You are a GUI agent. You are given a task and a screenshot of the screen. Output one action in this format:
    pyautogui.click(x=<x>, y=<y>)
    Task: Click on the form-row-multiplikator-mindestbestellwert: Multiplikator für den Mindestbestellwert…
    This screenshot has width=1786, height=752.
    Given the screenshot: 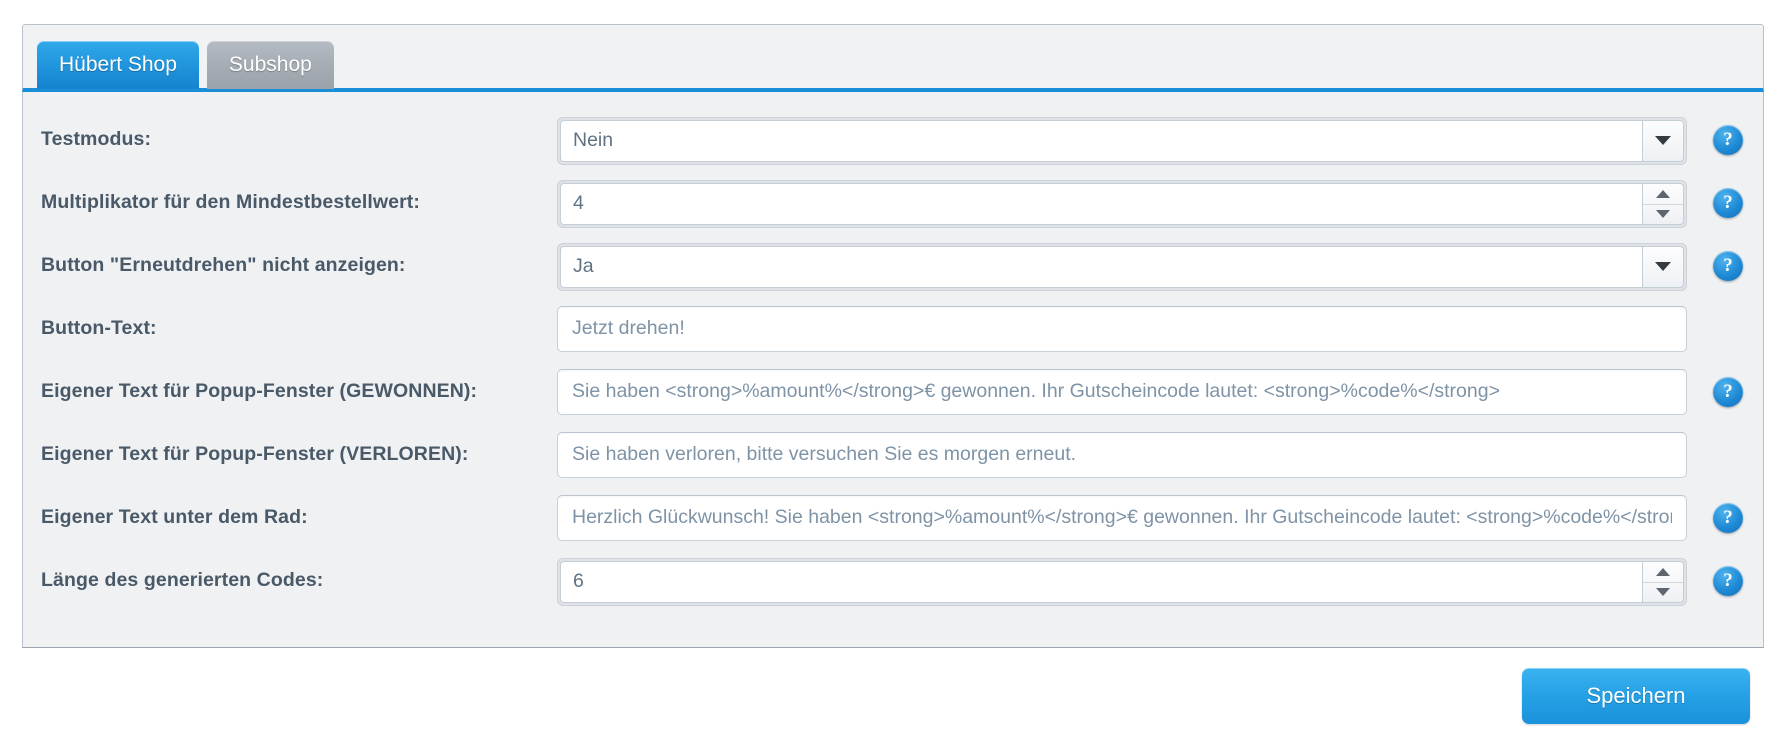 What is the action you would take?
    pyautogui.click(x=893, y=202)
    